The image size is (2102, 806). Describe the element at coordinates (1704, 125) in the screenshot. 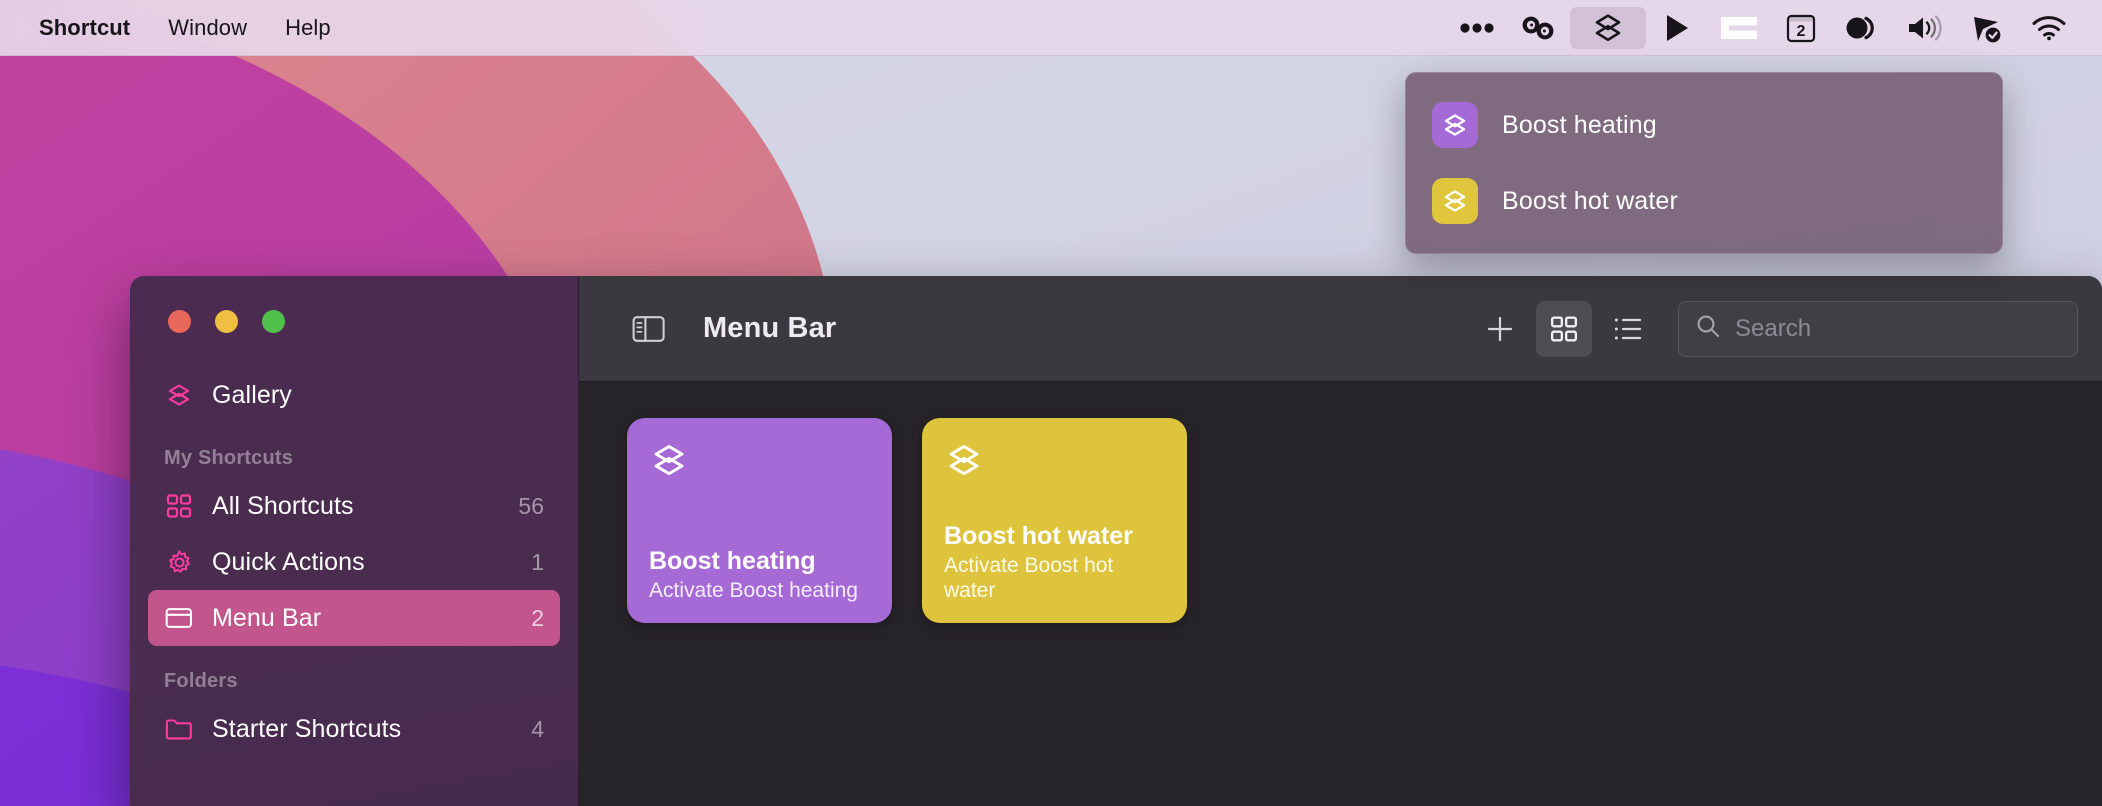

I see `dropdown-item-boost-heating: Boost heating` at that location.